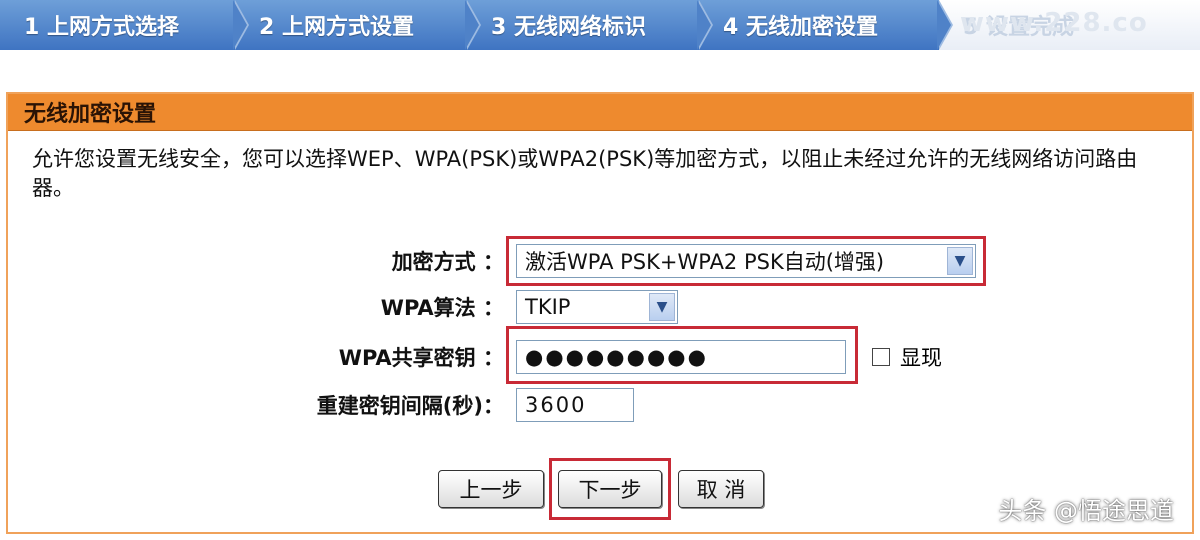 This screenshot has width=1200, height=540. Describe the element at coordinates (548, 307) in the screenshot. I see `algorithm-select-value: TKIP` at that location.